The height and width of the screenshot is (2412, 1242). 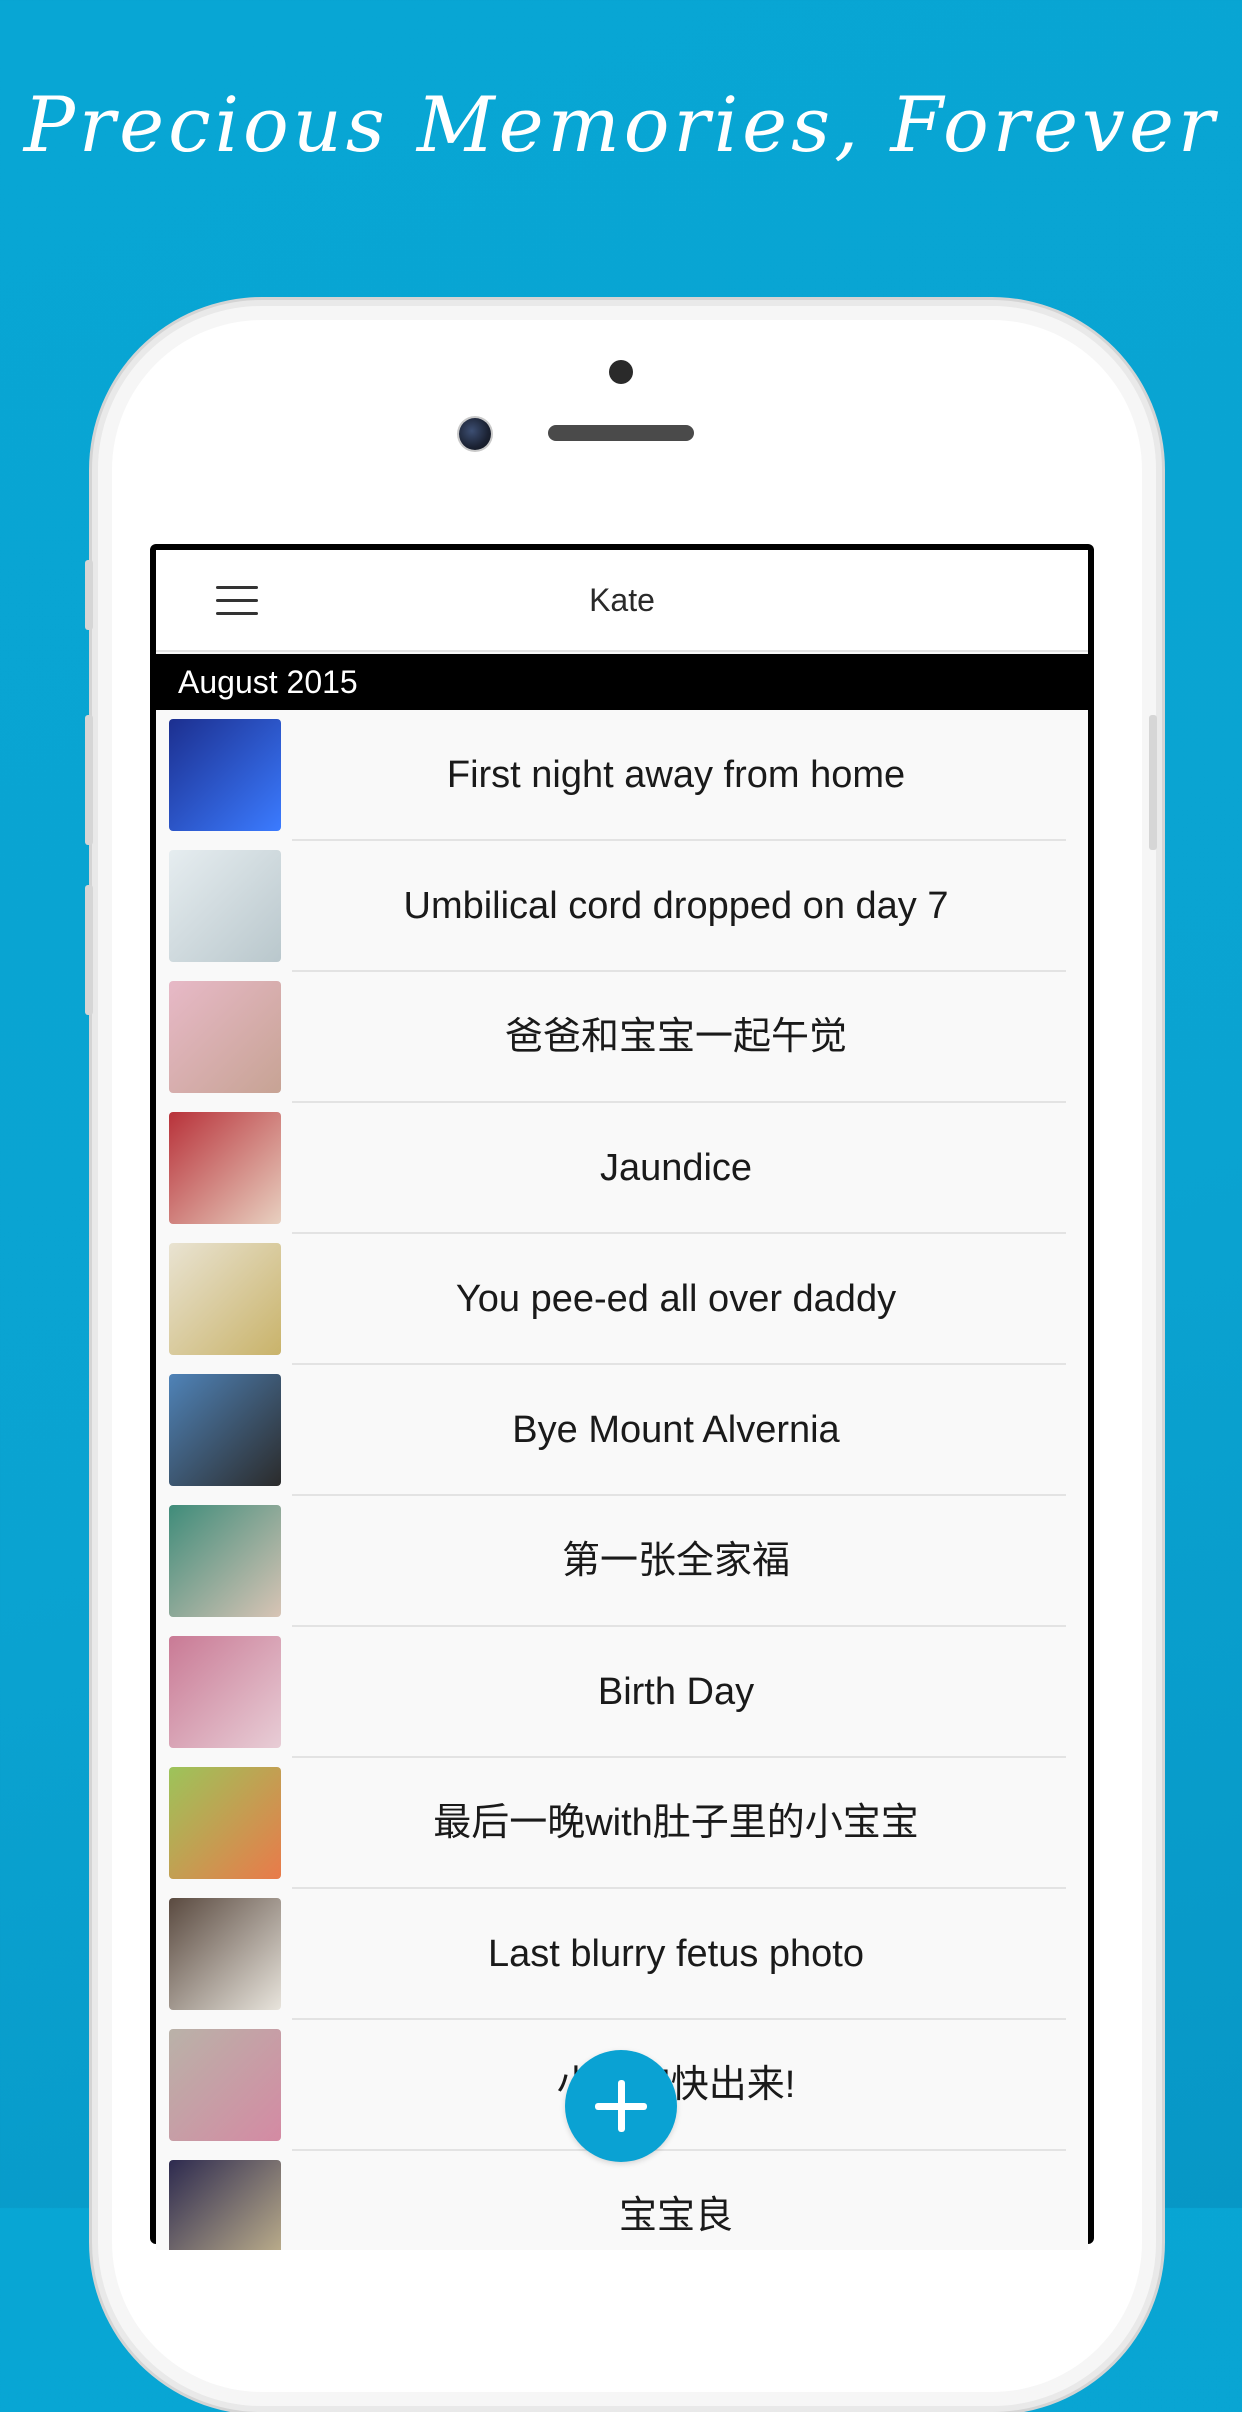 I want to click on memory-list-item: First night away from home, so click(x=622, y=775).